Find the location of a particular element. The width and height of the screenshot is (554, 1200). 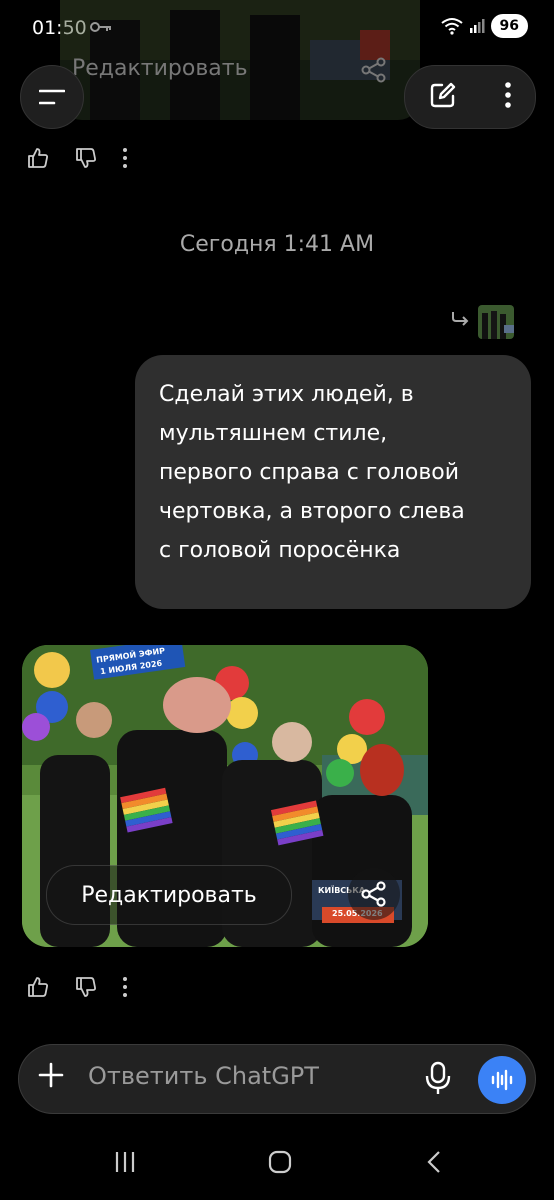

back-icon is located at coordinates (433, 1162).